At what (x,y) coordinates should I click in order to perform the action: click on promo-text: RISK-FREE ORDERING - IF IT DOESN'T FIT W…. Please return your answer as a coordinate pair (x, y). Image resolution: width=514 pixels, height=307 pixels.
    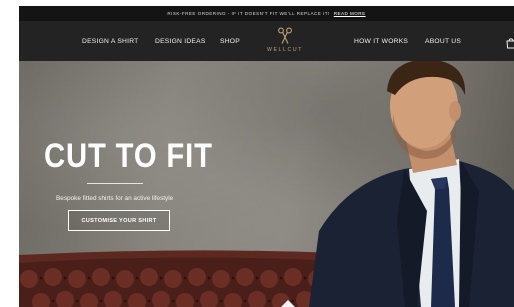
    Looking at the image, I should click on (248, 13).